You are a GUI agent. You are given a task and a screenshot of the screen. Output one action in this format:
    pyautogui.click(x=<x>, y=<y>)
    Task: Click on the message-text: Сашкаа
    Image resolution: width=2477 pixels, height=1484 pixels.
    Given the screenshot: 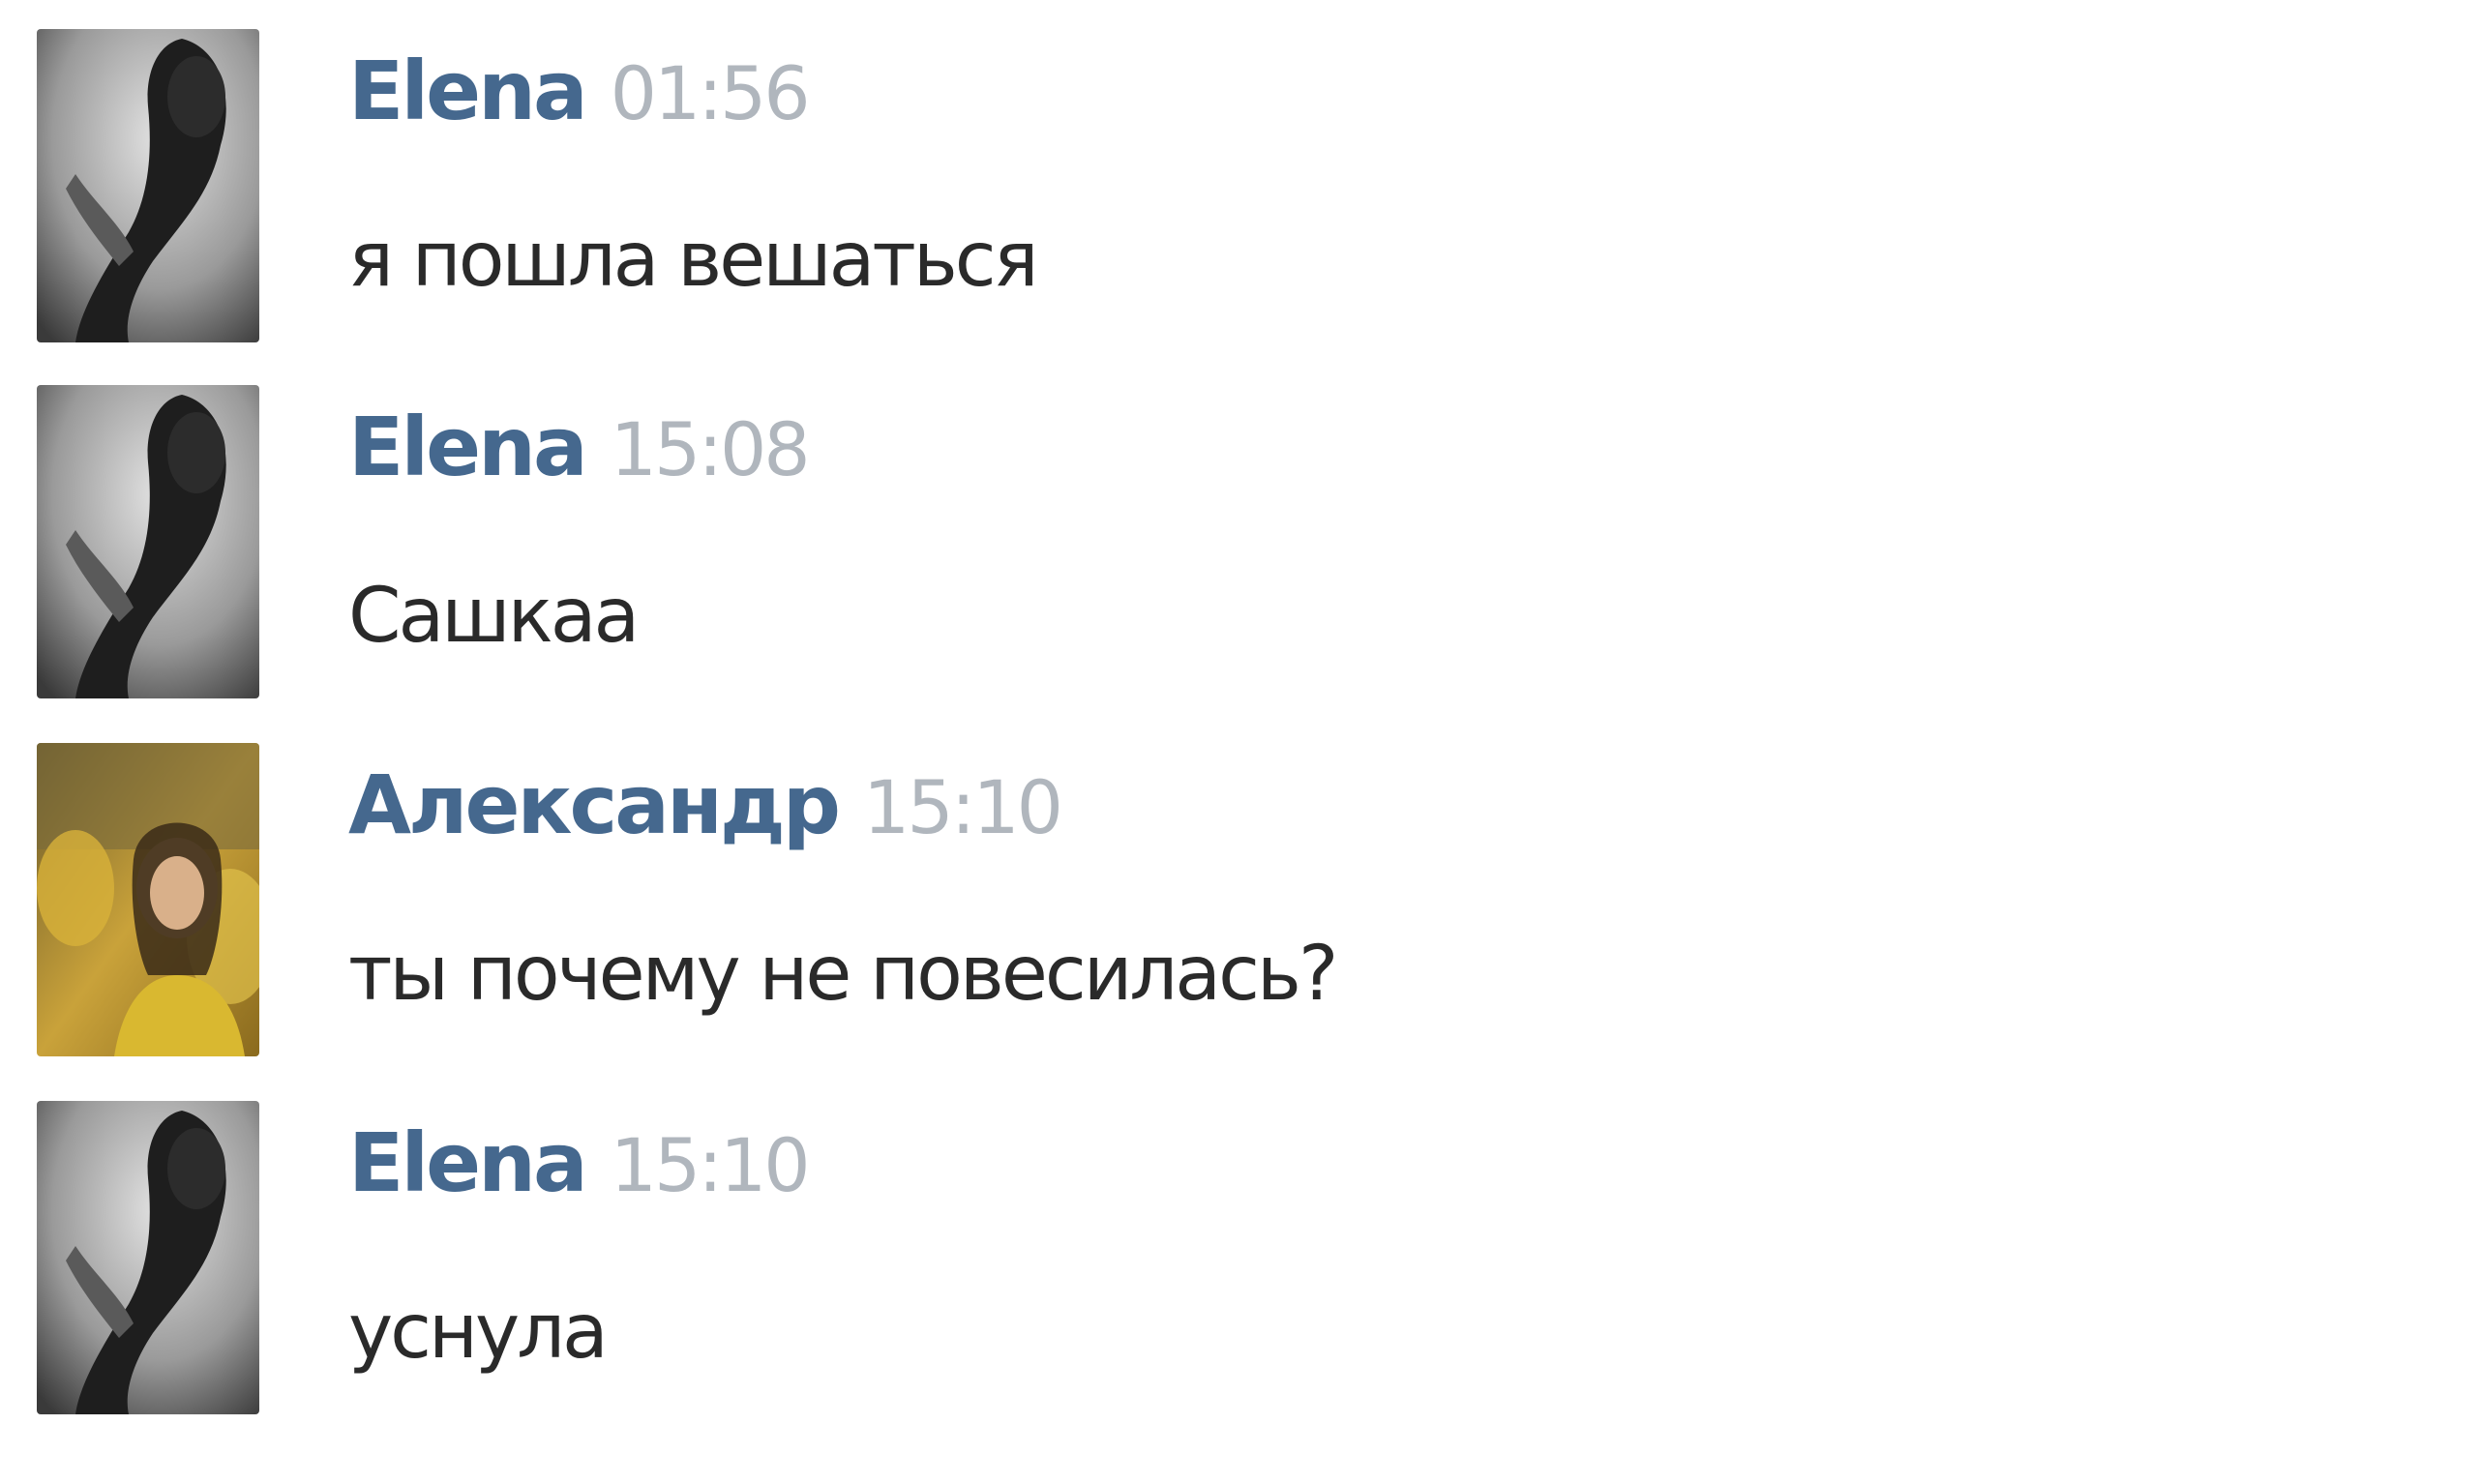 What is the action you would take?
    pyautogui.click(x=494, y=616)
    